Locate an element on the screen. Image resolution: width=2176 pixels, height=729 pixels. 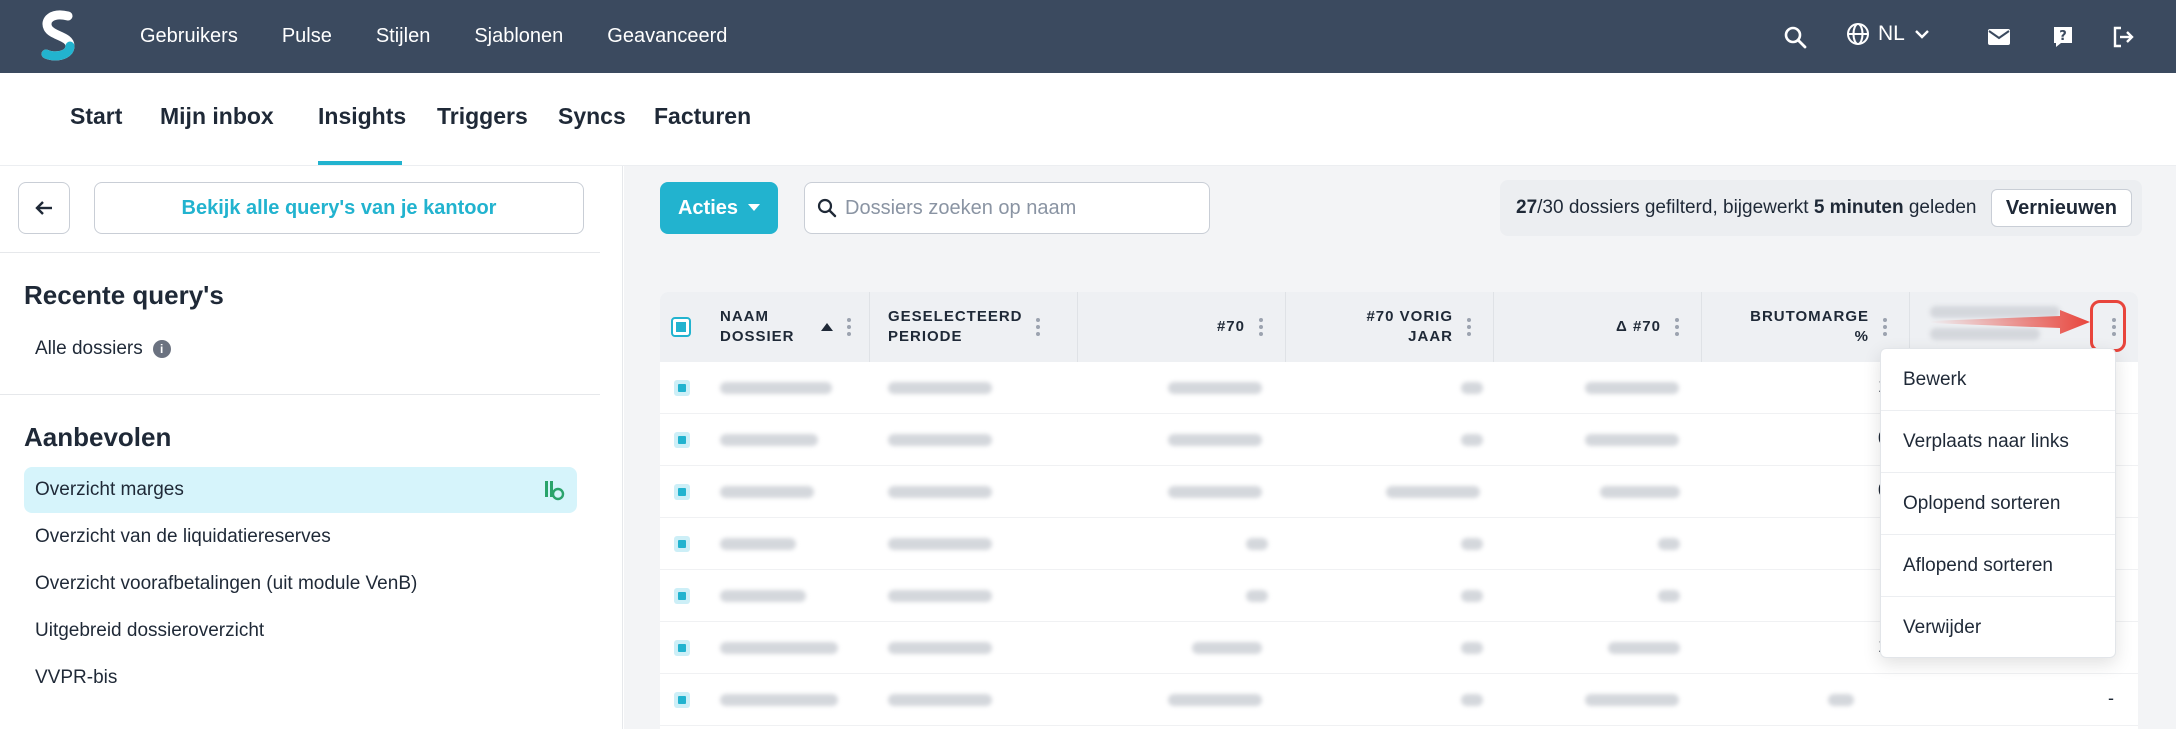
recent-query-alle-dossiers: Alle dossiers i is located at coordinates (300, 349).